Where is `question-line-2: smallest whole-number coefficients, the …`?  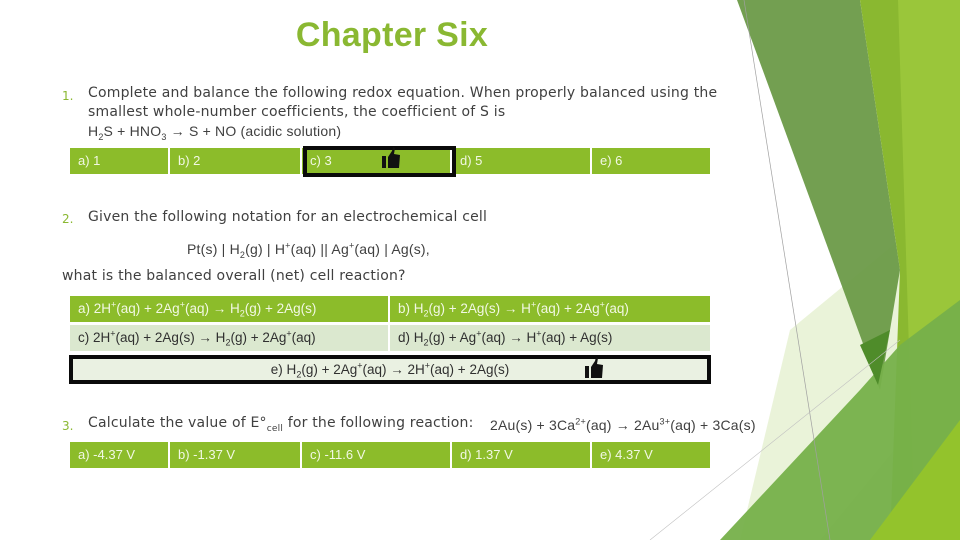 question-line-2: smallest whole-number coefficients, the … is located at coordinates (297, 112).